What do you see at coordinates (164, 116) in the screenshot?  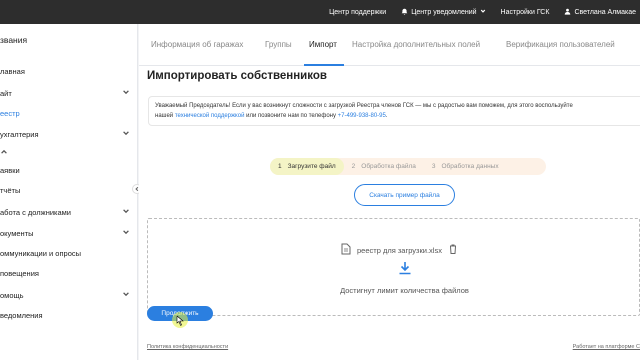 I see `notice-text: нашей` at bounding box center [164, 116].